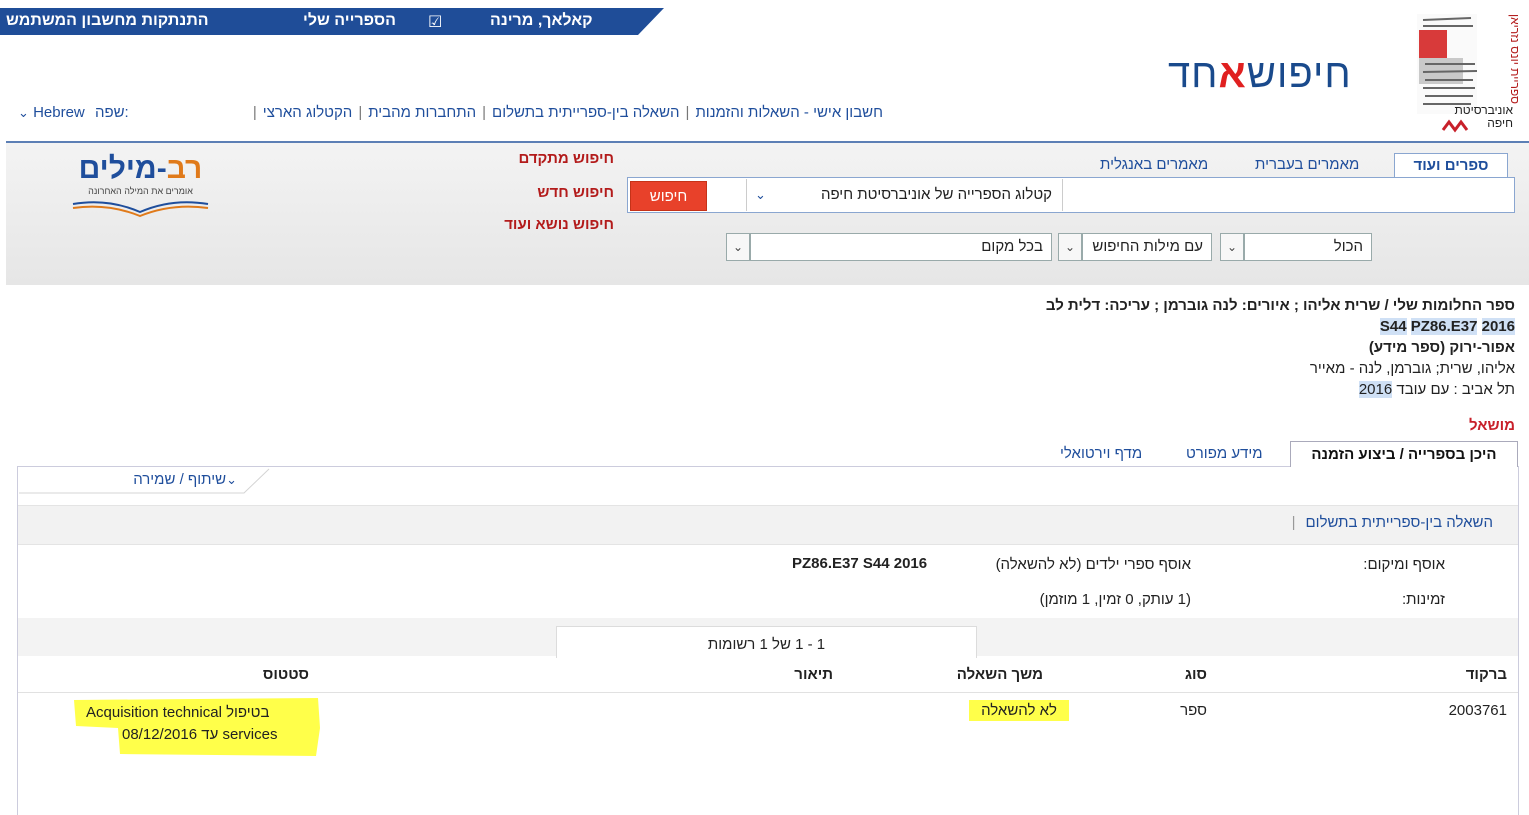  What do you see at coordinates (860, 563) in the screenshot?
I see `location-call-number: PZ86.E37 S44 2016` at bounding box center [860, 563].